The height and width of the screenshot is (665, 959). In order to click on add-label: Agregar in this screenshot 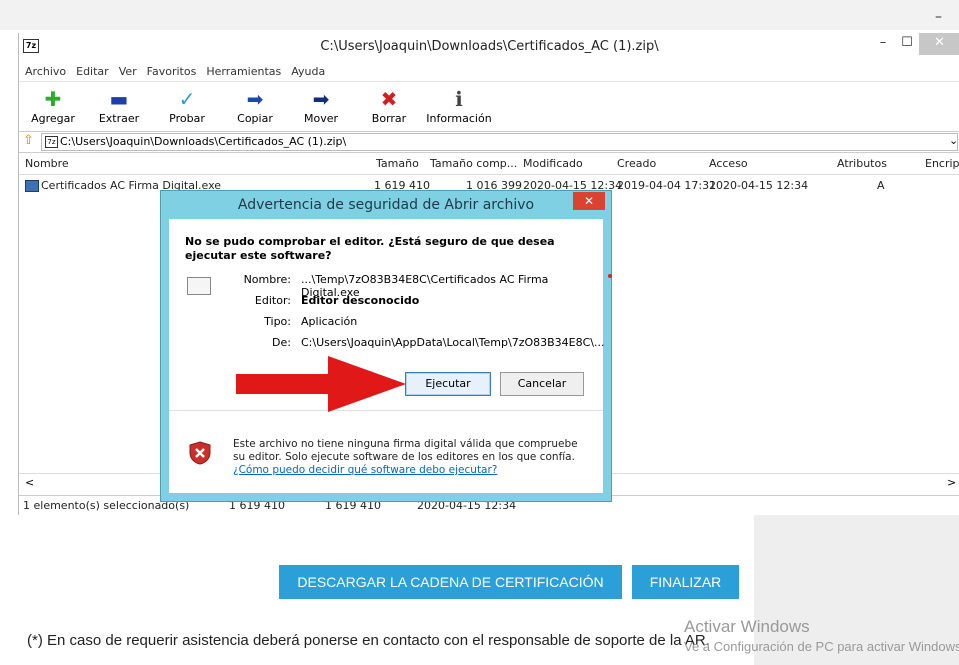, I will do `click(53, 118)`.